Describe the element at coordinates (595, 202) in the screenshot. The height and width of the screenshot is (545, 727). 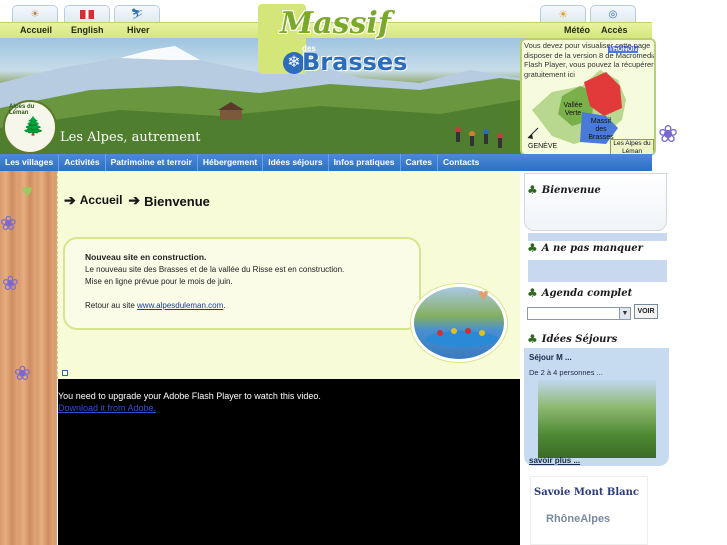
I see `bienvenue-box` at that location.